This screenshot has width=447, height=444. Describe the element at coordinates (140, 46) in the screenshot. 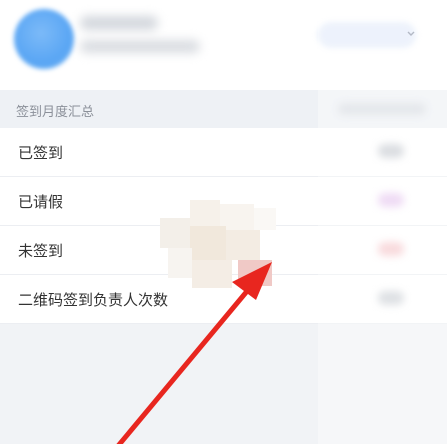

I see `user-subtitle-redacted` at that location.